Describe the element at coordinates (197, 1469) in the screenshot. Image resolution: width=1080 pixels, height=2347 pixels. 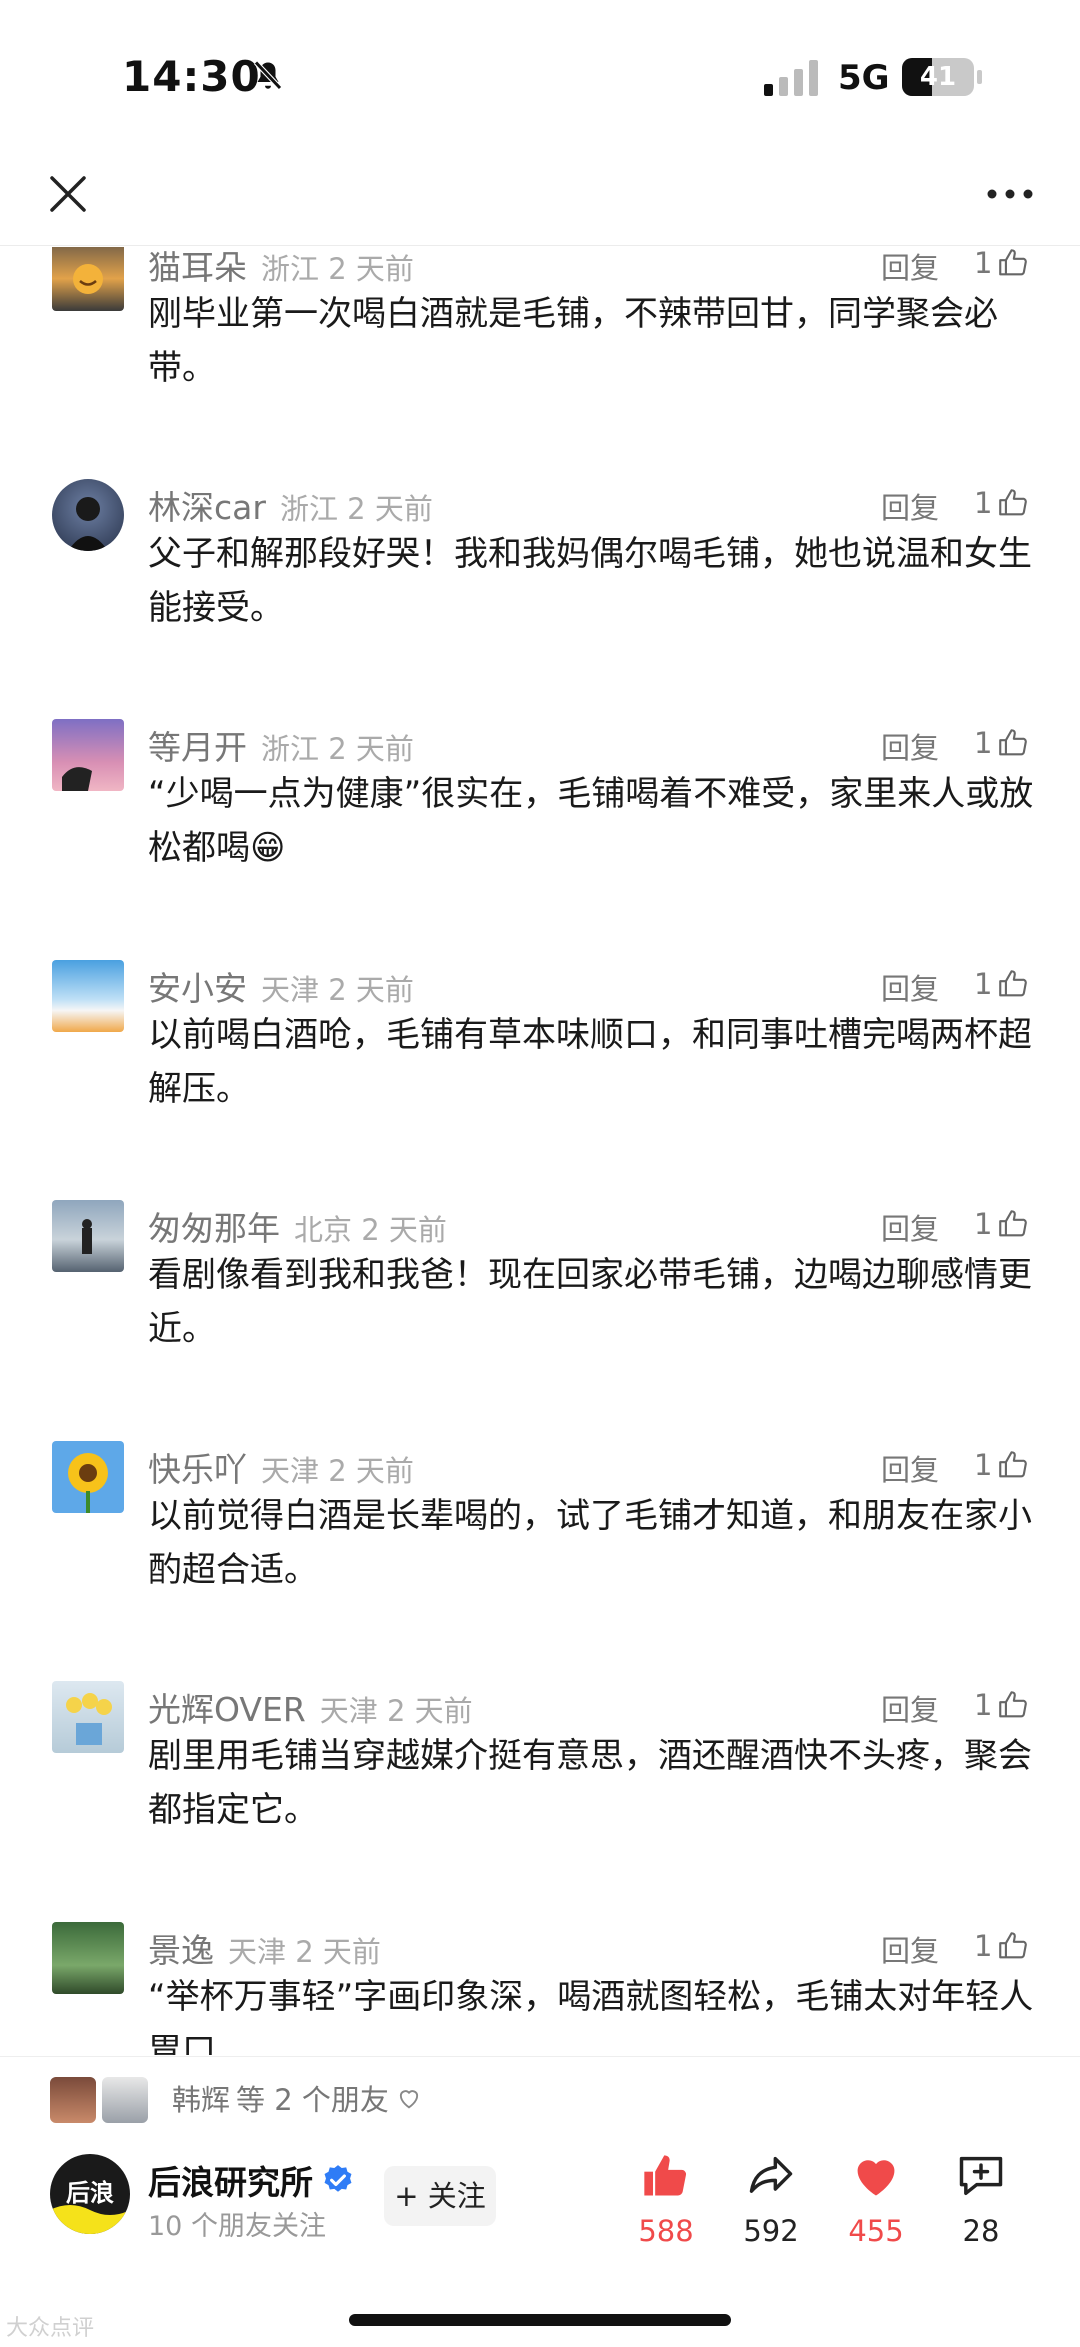
I see `comment-username: 快乐吖` at that location.